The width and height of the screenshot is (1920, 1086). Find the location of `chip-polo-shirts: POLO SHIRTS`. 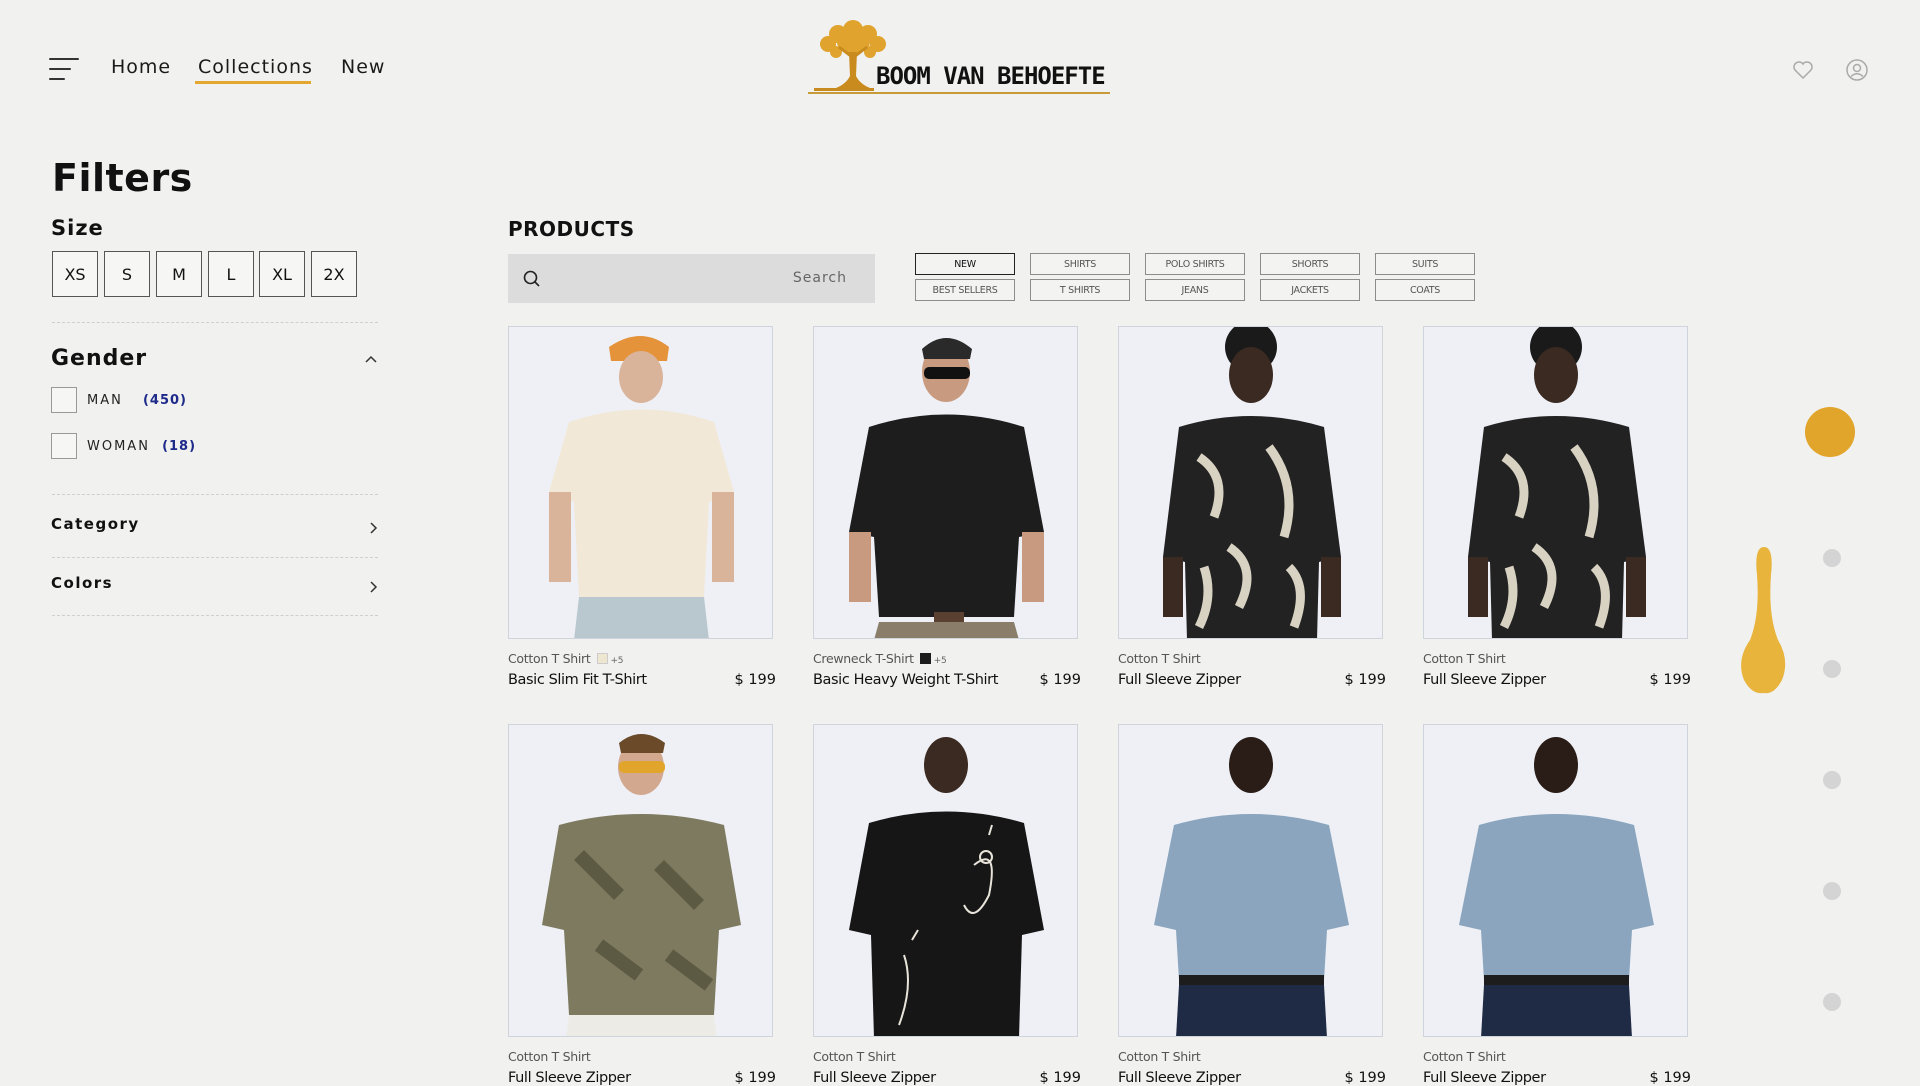

chip-polo-shirts: POLO SHIRTS is located at coordinates (1195, 264).